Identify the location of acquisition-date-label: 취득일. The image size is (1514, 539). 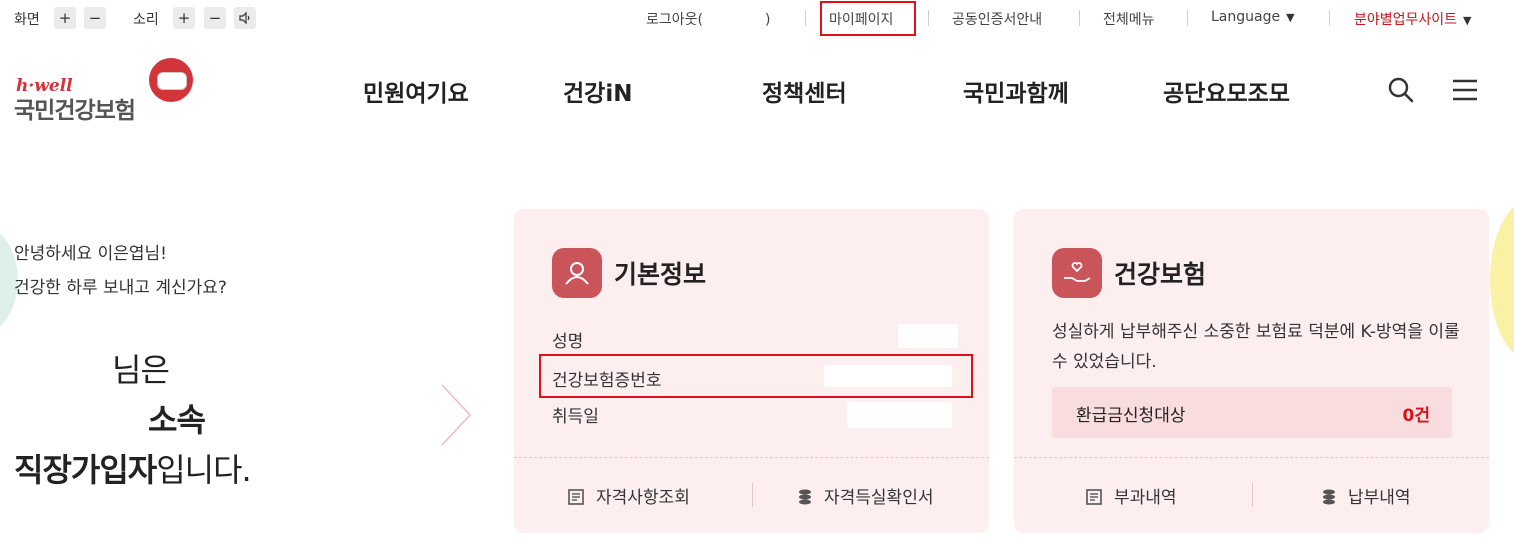
(575, 417).